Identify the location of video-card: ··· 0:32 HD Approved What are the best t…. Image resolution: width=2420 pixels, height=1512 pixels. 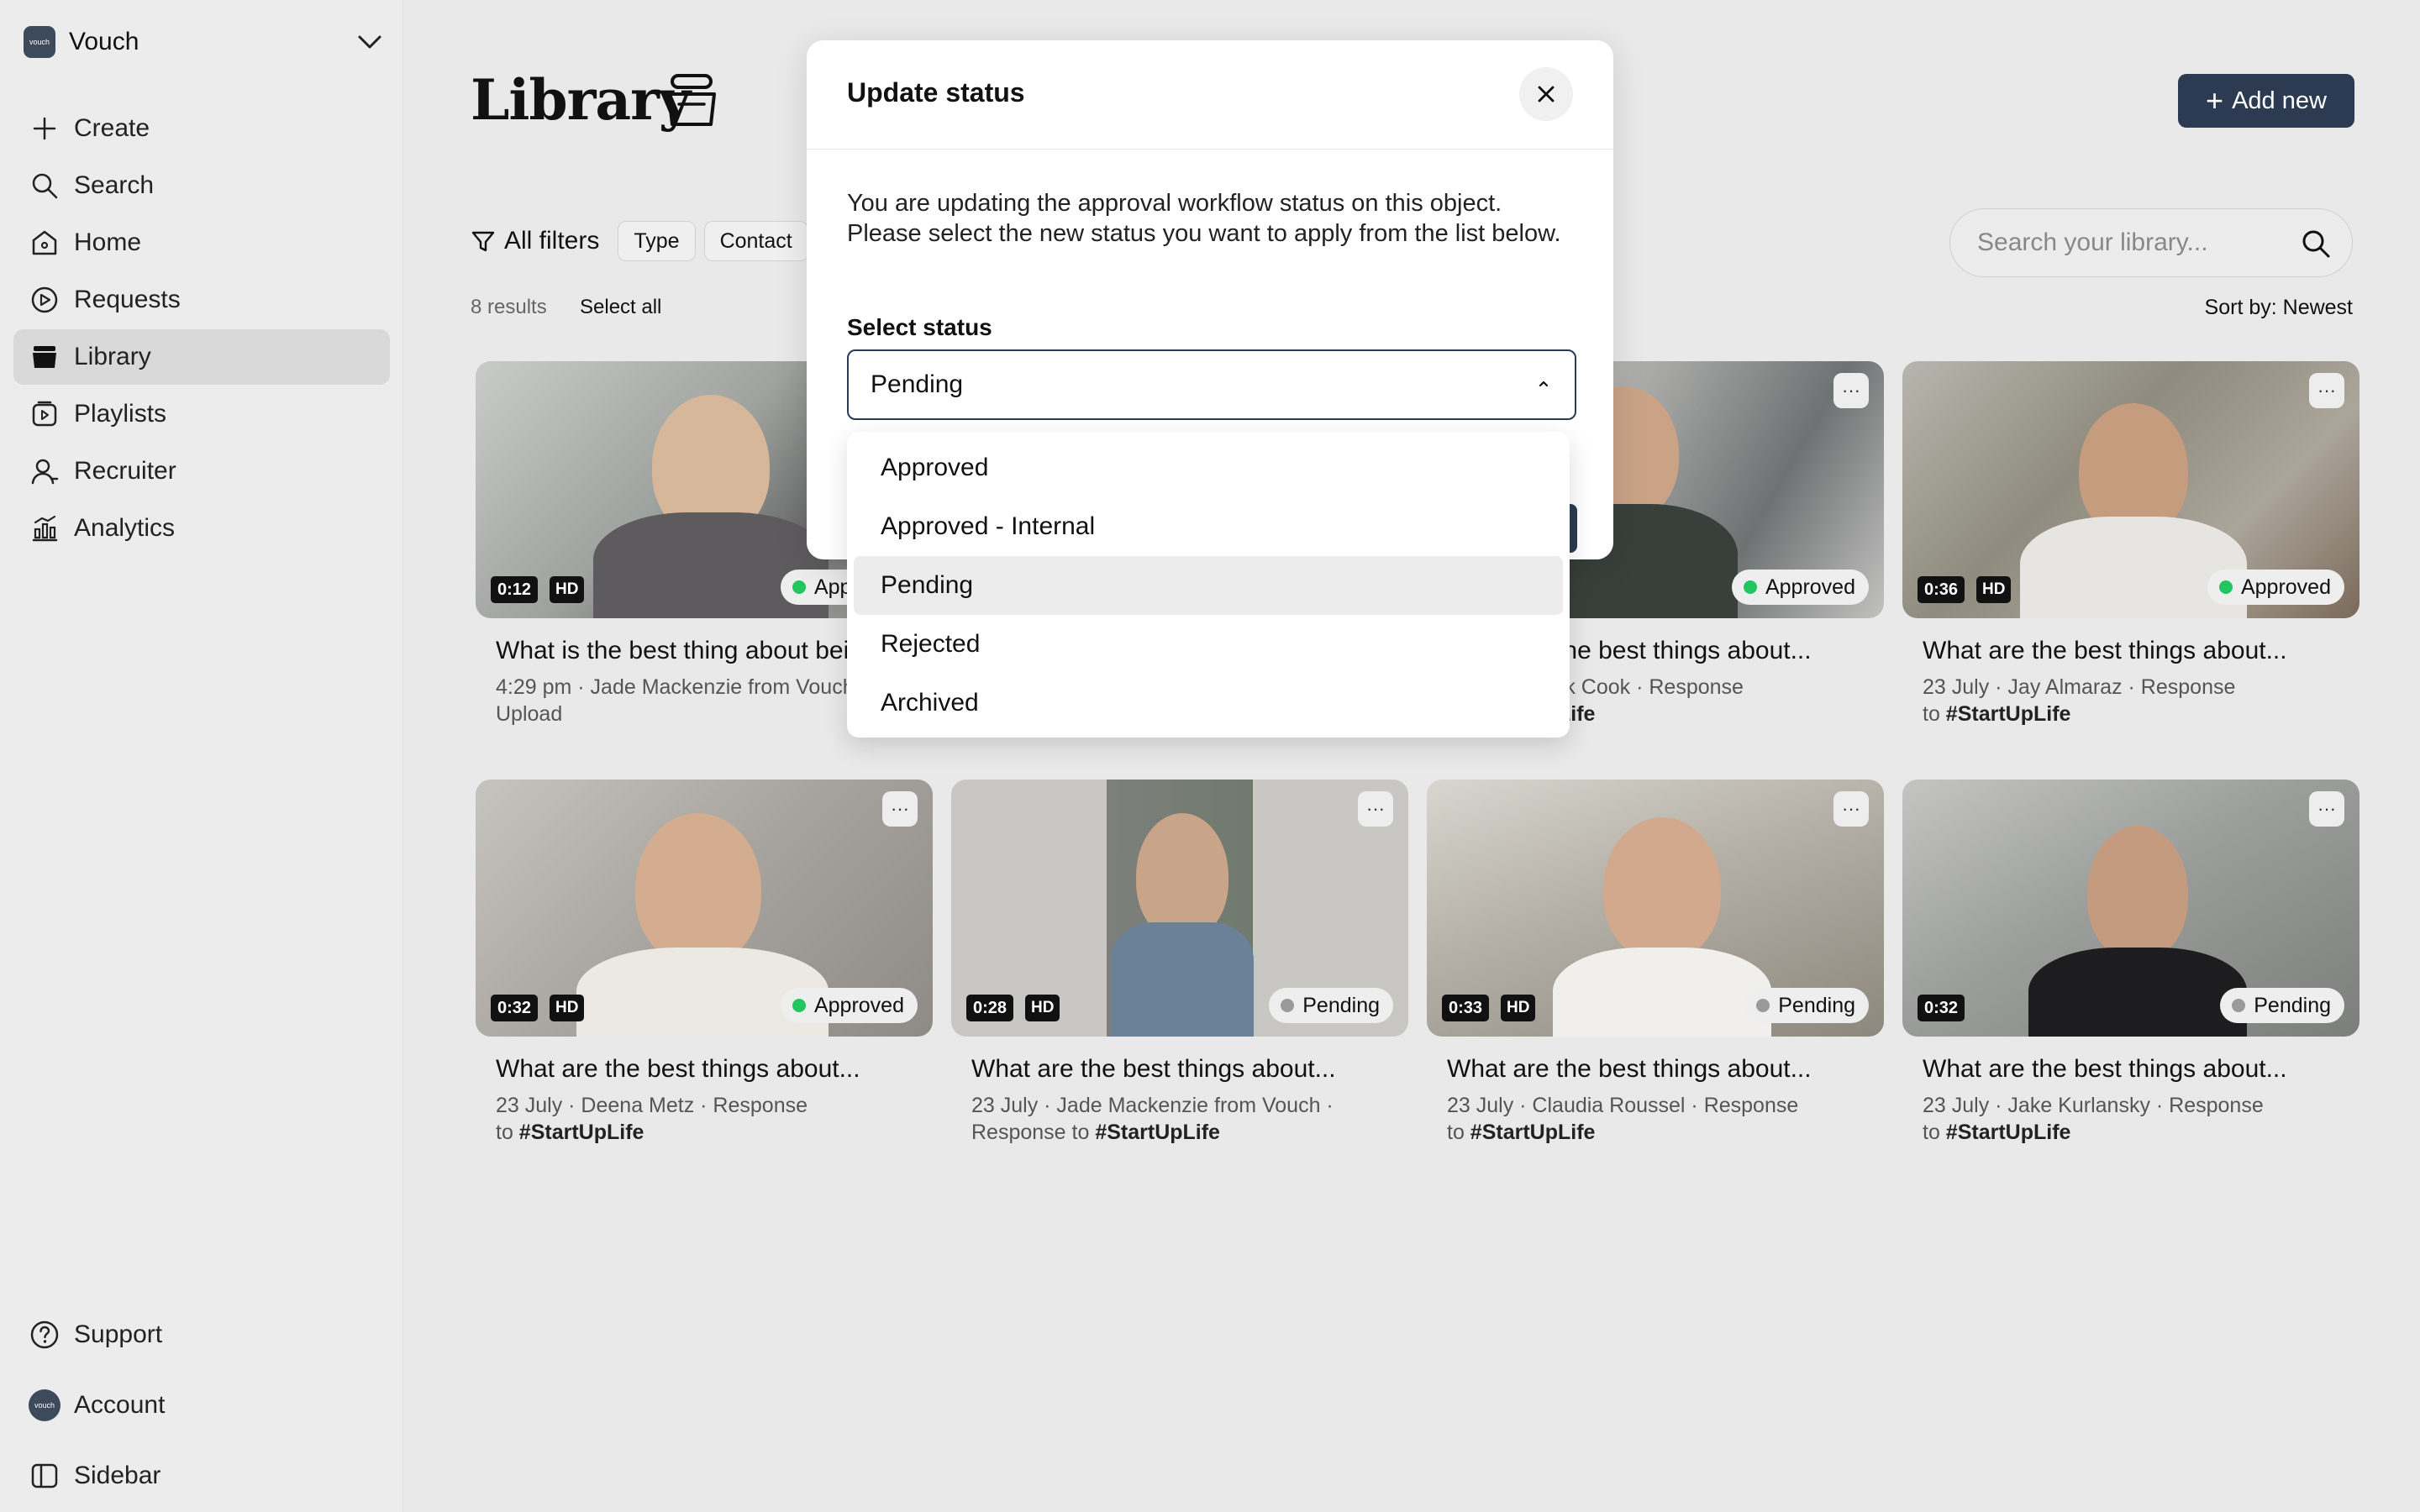
(704, 963).